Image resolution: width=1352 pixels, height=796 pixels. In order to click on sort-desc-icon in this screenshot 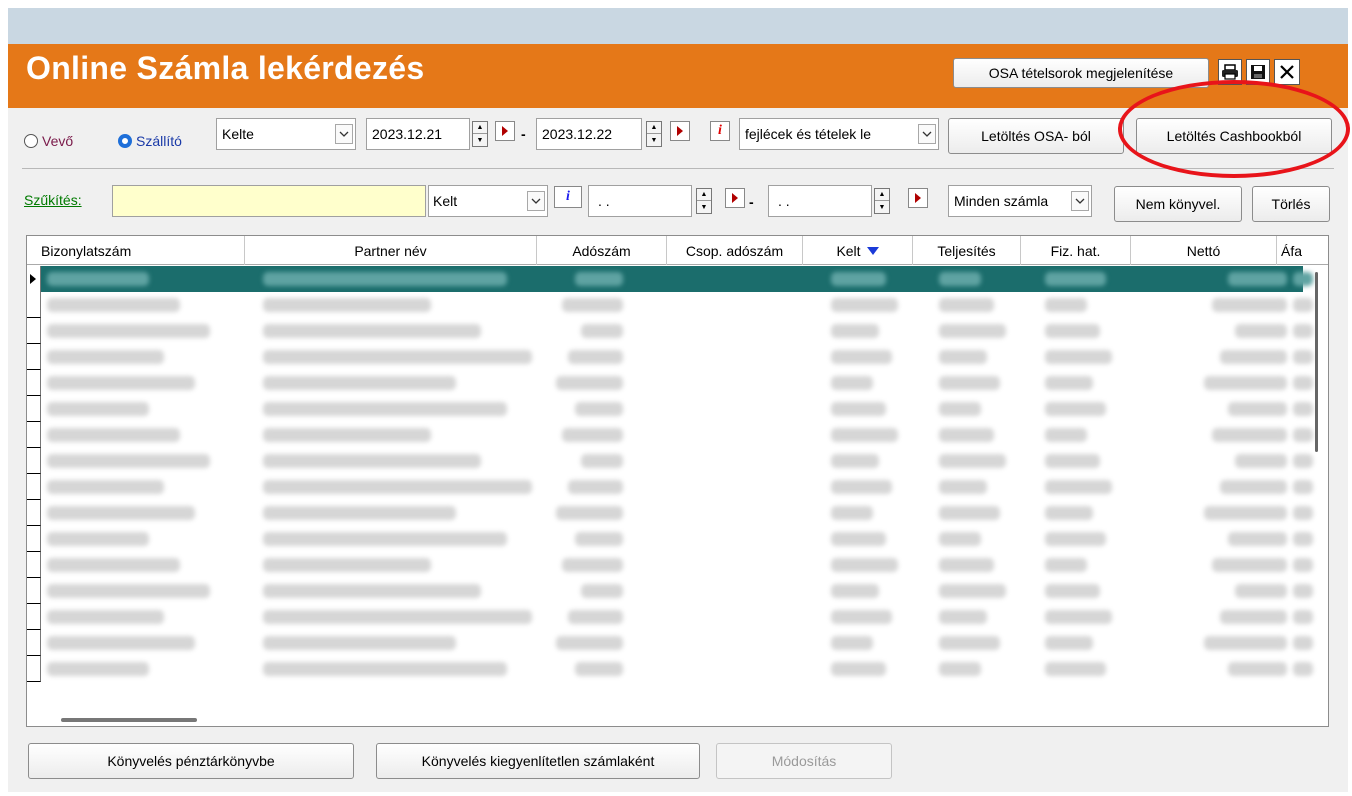, I will do `click(872, 250)`.